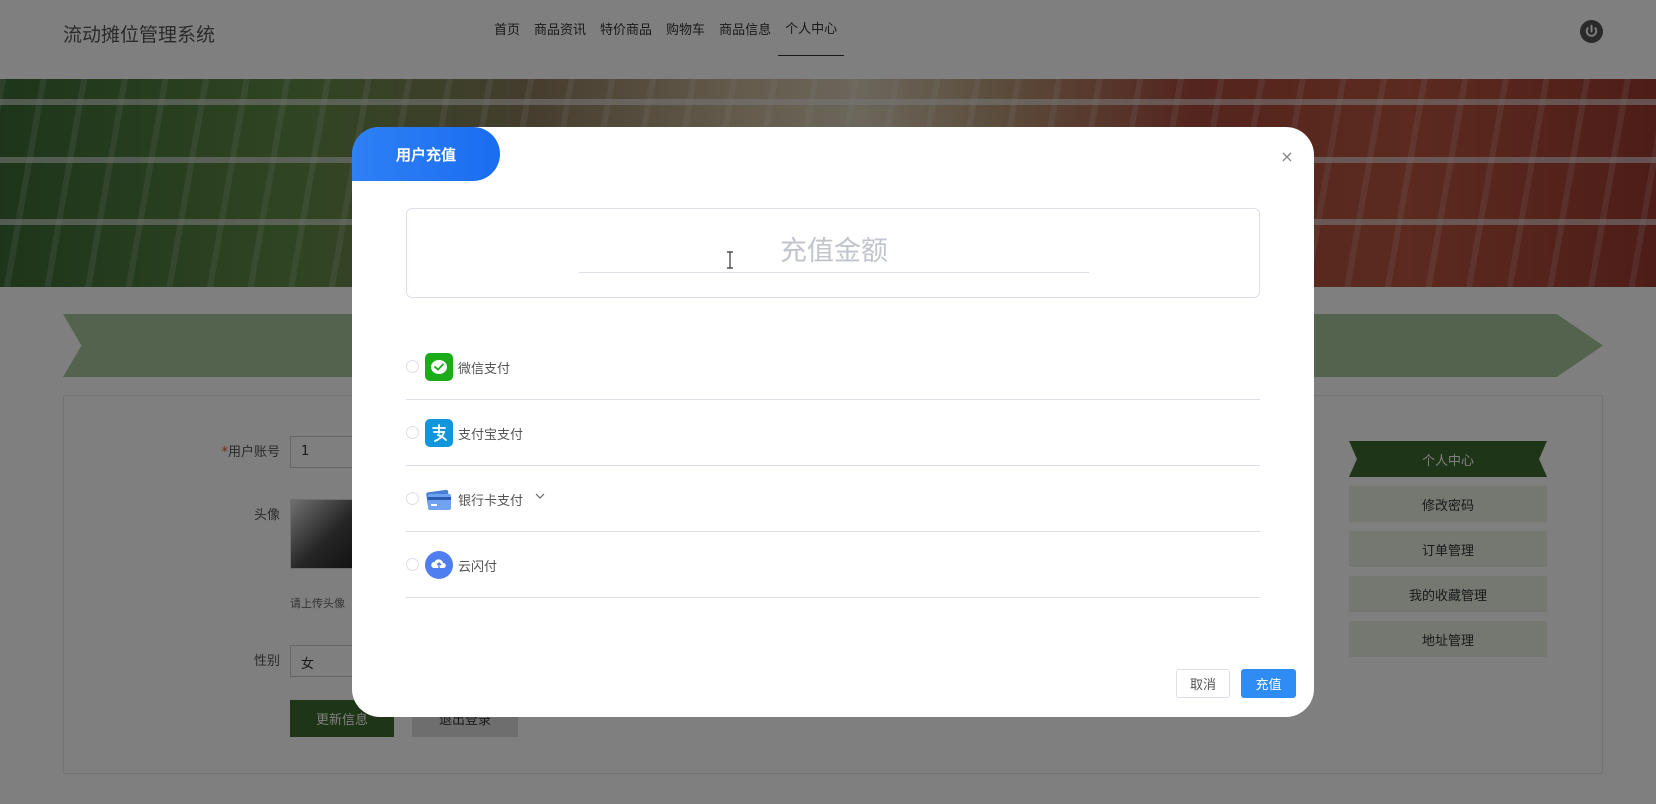 This screenshot has width=1656, height=804. I want to click on payment-option-bank-card: 银行卡支付, so click(833, 499).